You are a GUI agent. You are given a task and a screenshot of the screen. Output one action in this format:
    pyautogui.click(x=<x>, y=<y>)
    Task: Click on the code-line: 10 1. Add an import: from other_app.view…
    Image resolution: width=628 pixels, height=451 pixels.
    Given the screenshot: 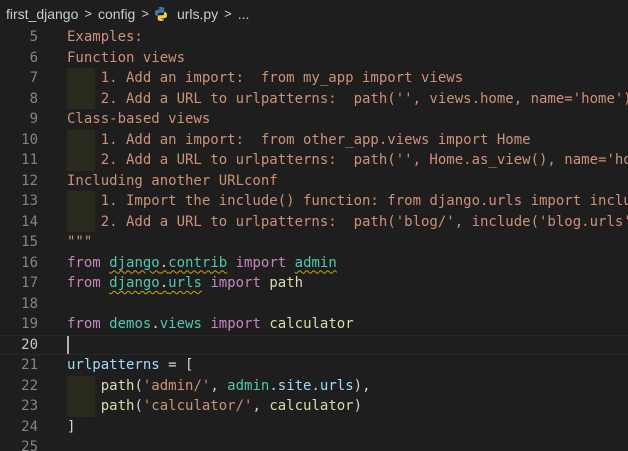 What is the action you would take?
    pyautogui.click(x=314, y=140)
    